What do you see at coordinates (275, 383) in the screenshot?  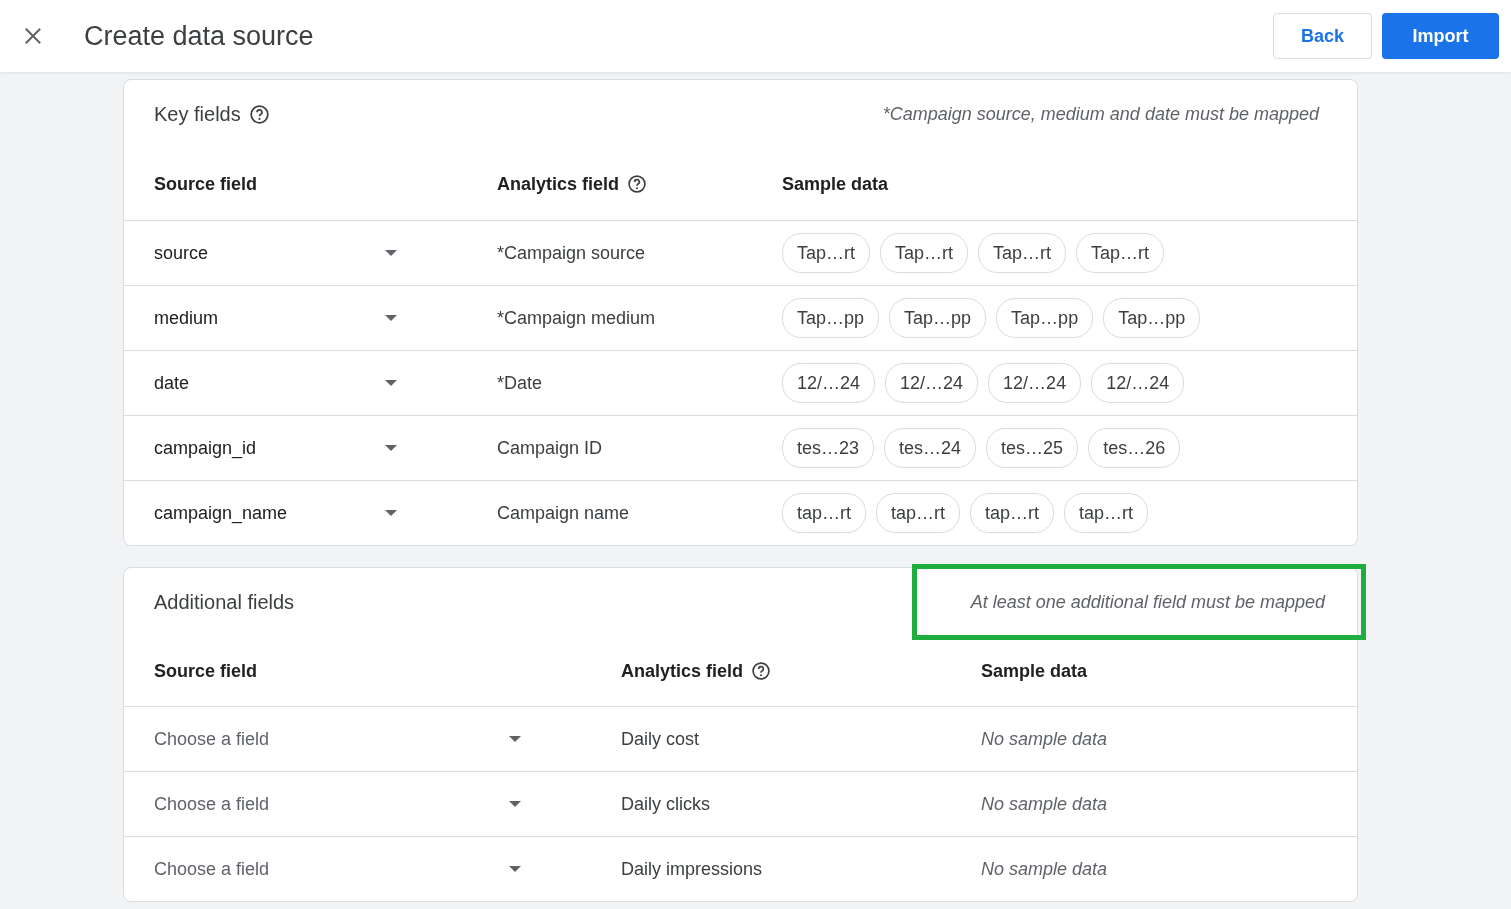 I see `source-field-dropdown: date` at bounding box center [275, 383].